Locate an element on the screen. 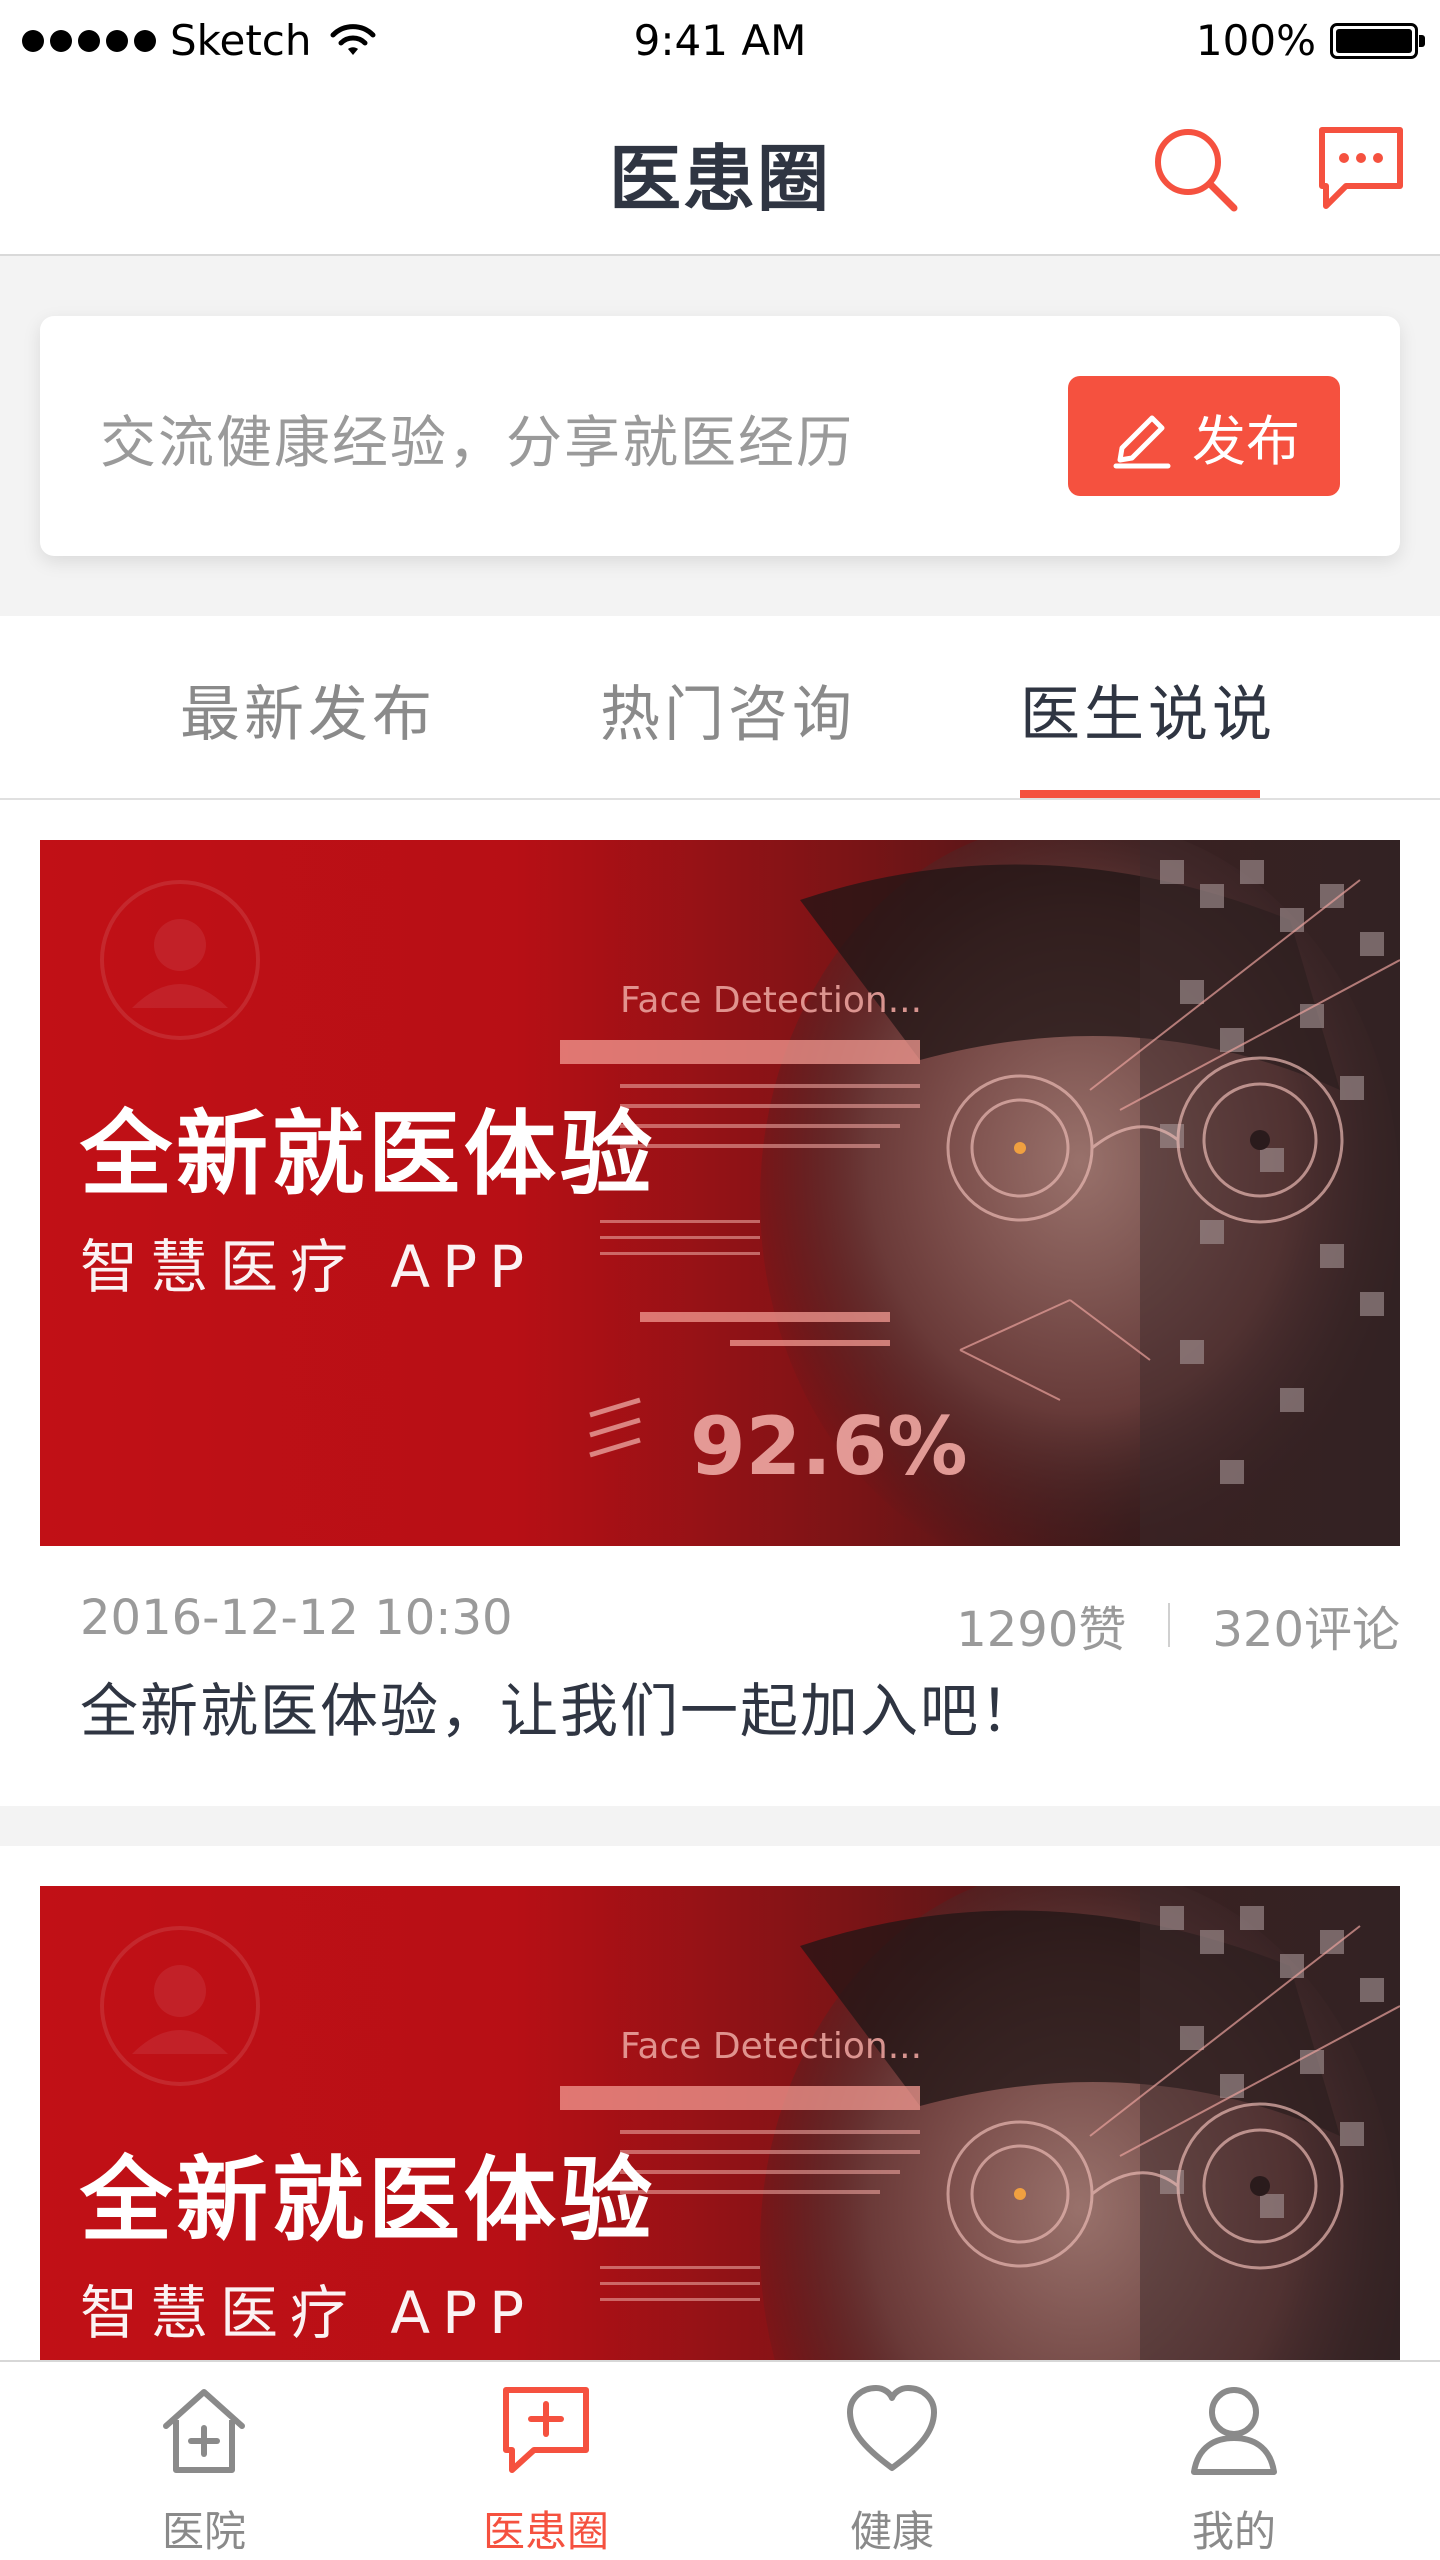 This screenshot has width=1440, height=2560. tab-doctor: 医生说说 is located at coordinates (1148, 709).